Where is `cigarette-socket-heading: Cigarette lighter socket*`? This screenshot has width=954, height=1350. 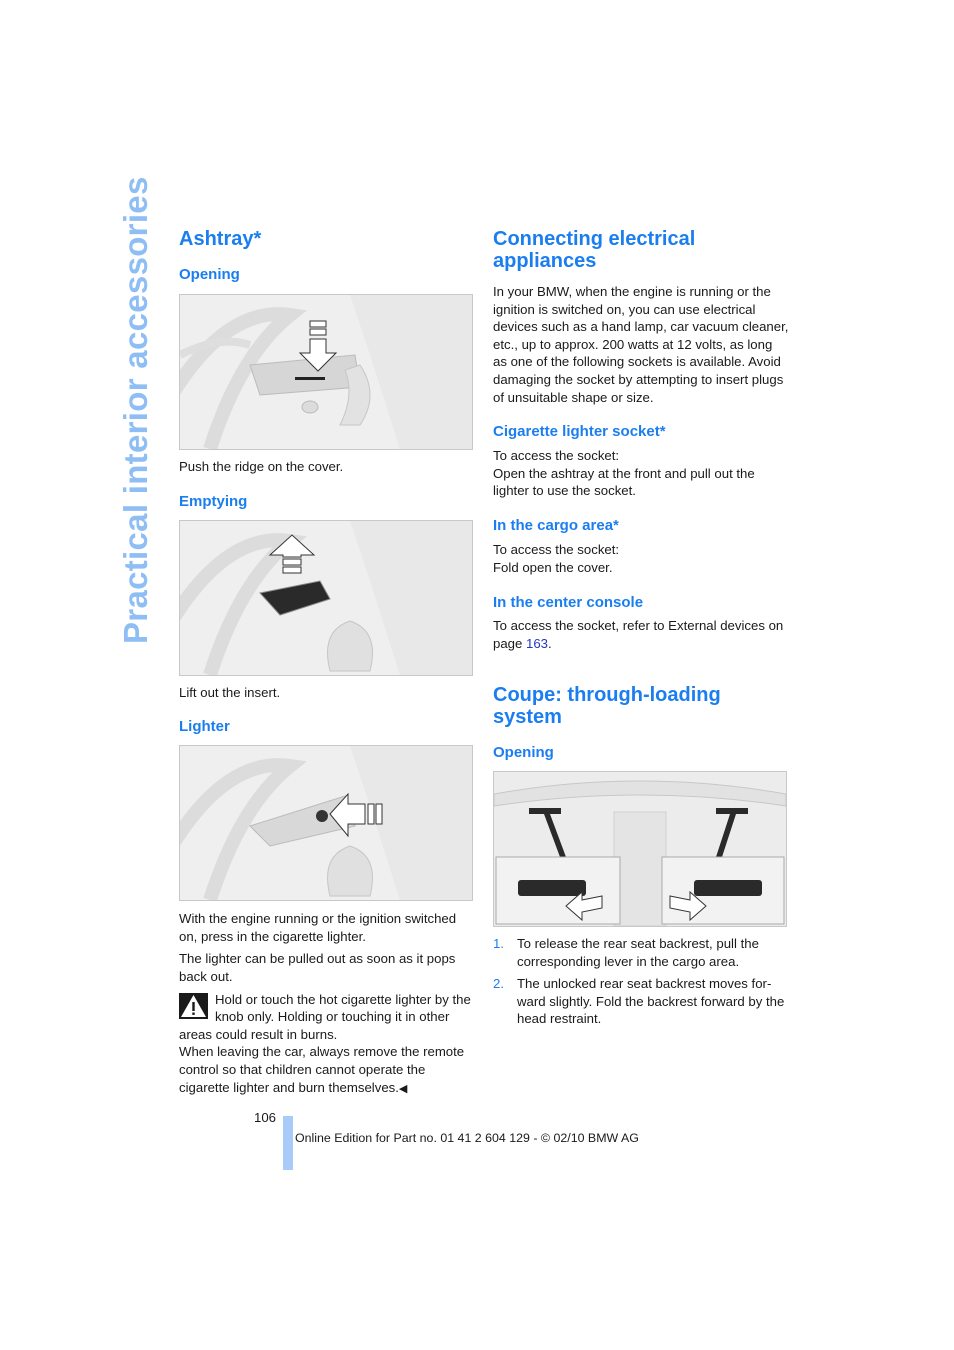 cigarette-socket-heading: Cigarette lighter socket* is located at coordinates (579, 432).